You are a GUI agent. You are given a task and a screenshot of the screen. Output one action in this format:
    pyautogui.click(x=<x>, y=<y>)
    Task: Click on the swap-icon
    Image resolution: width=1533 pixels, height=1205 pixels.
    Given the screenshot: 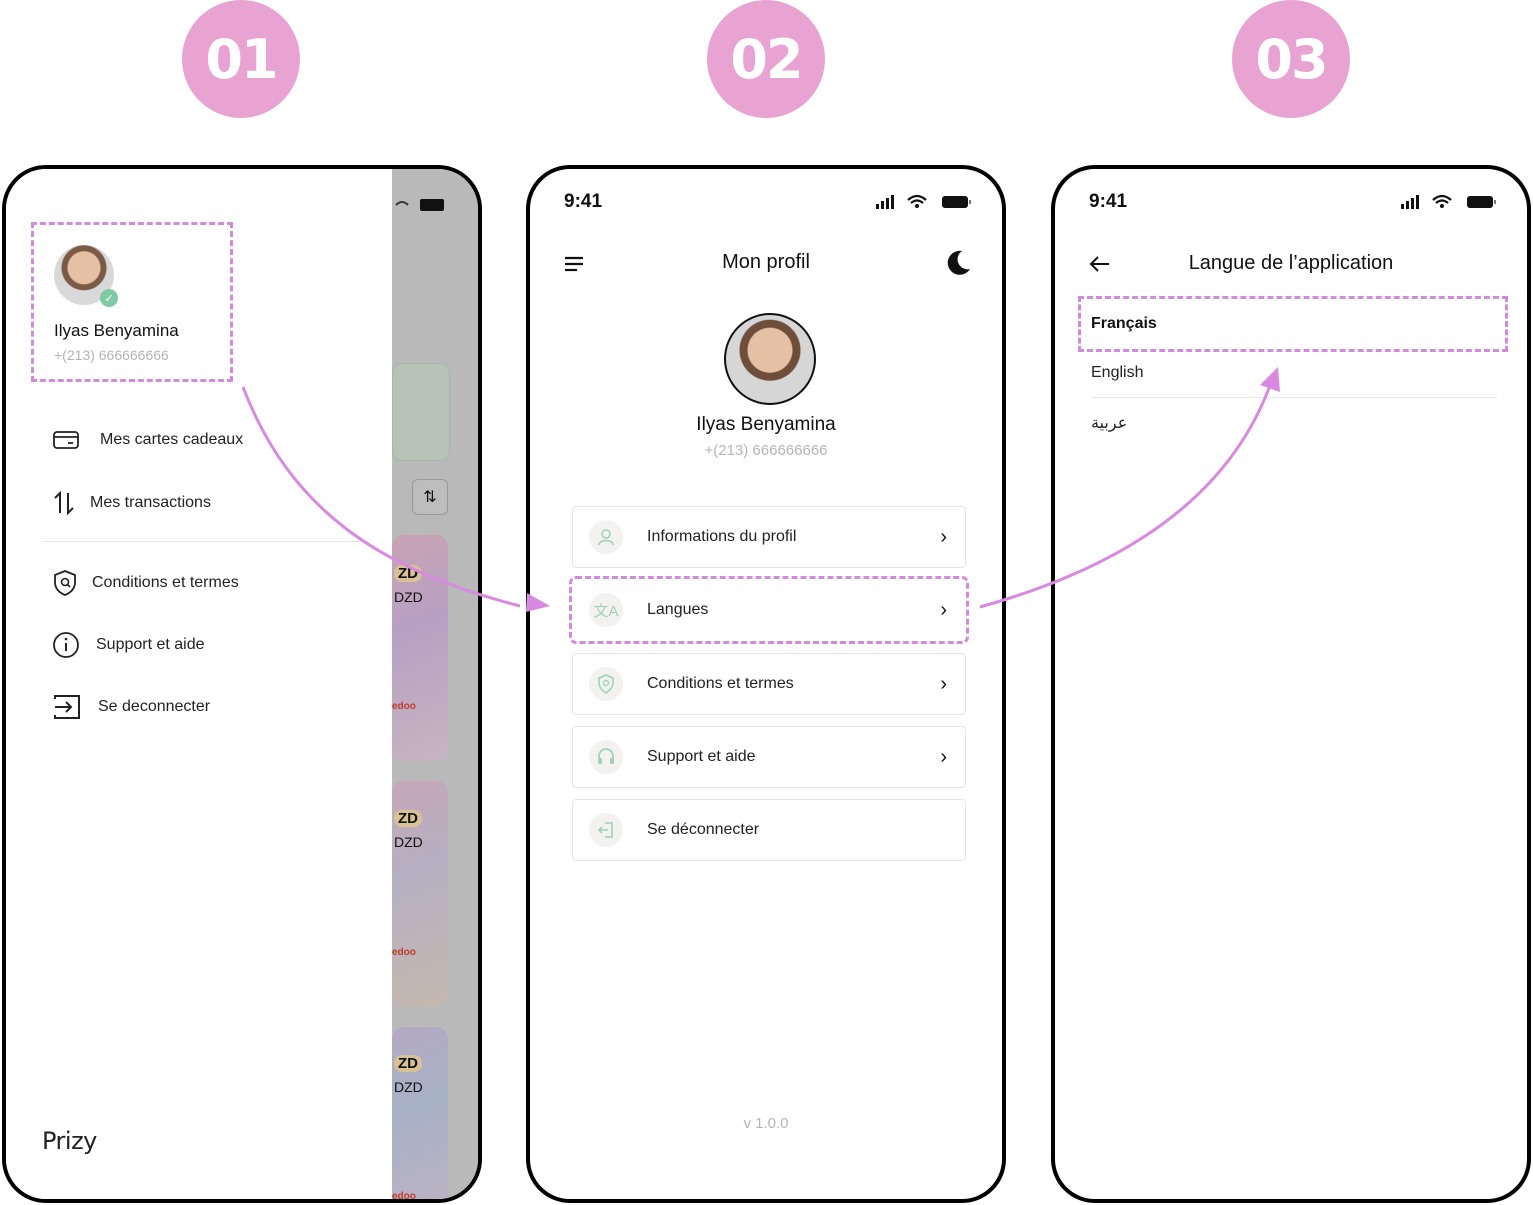 What is the action you would take?
    pyautogui.click(x=64, y=503)
    